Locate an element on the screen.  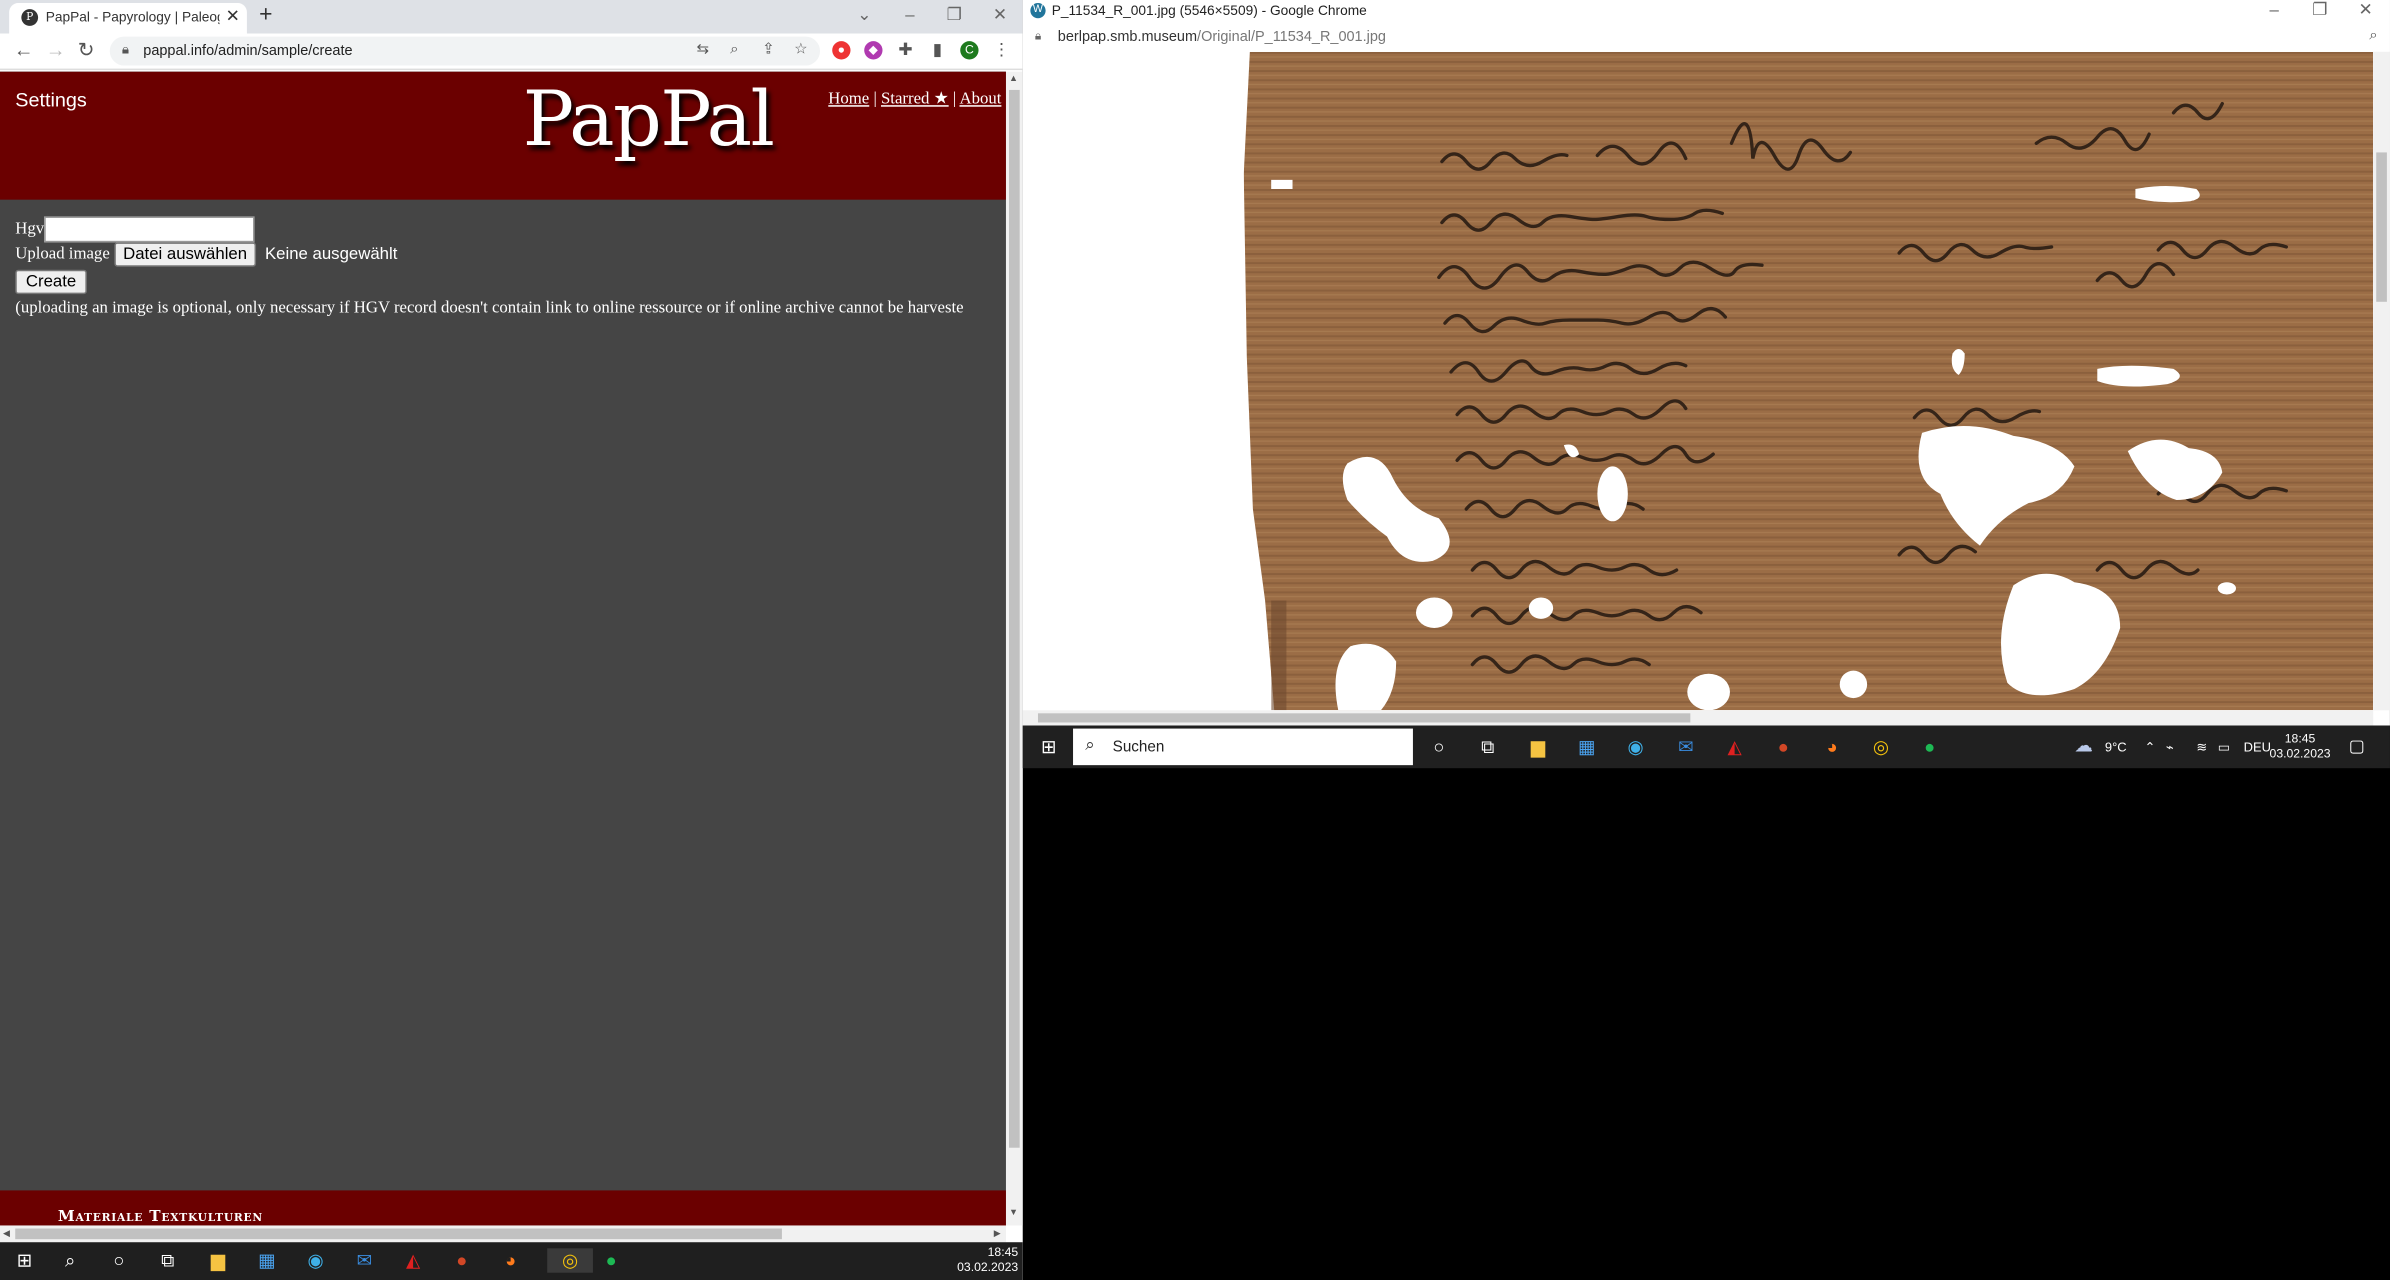
restore-icon: ❐ is located at coordinates (954, 15).